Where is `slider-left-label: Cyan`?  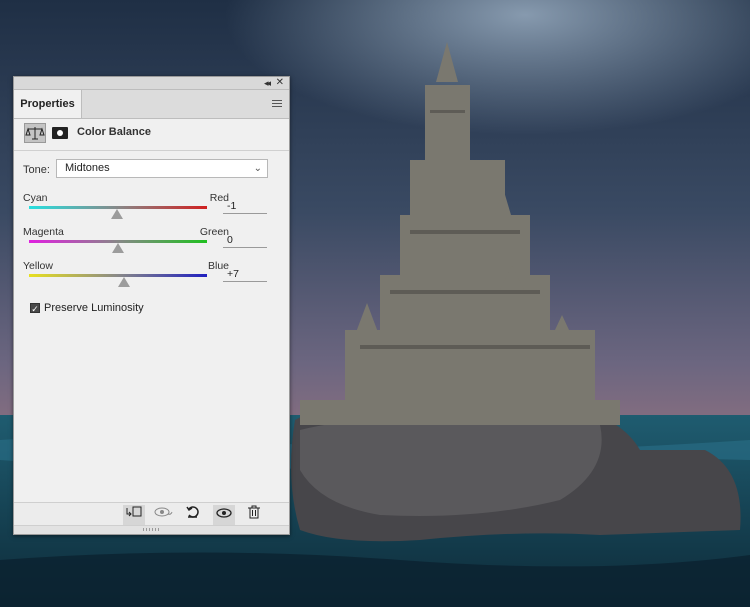
slider-left-label: Cyan is located at coordinates (35, 198).